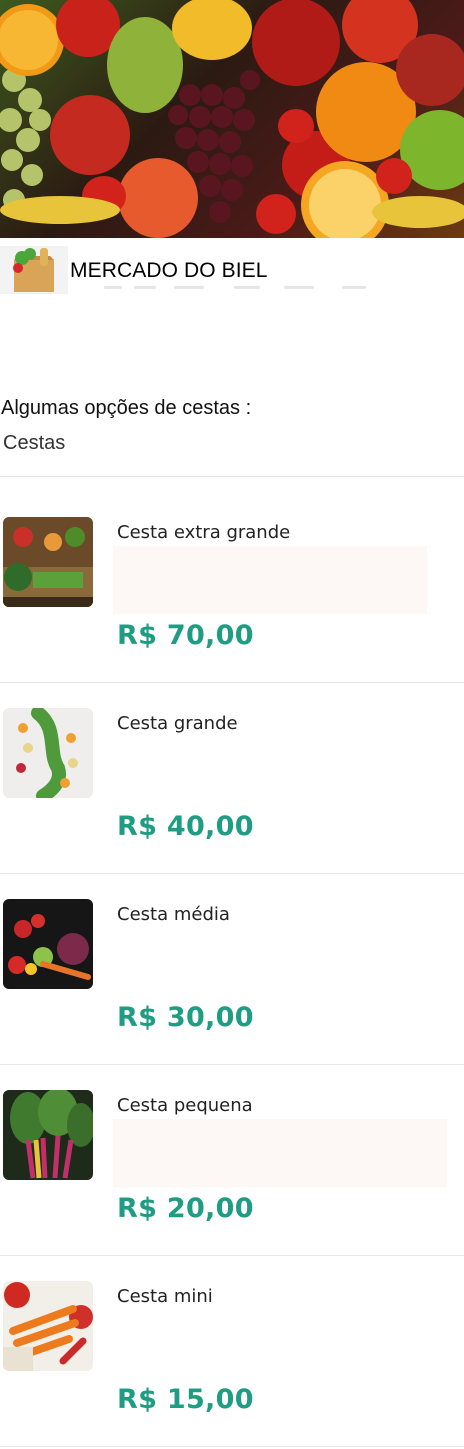 Image resolution: width=464 pixels, height=1449 pixels. Describe the element at coordinates (34, 443) in the screenshot. I see `section-title: Cestas` at that location.